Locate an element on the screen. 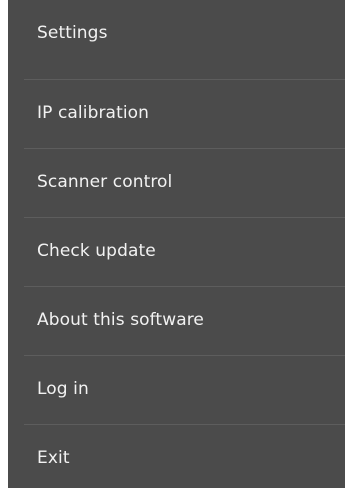 This screenshot has height=494, width=345. menu-item-label: Scanner control is located at coordinates (105, 182).